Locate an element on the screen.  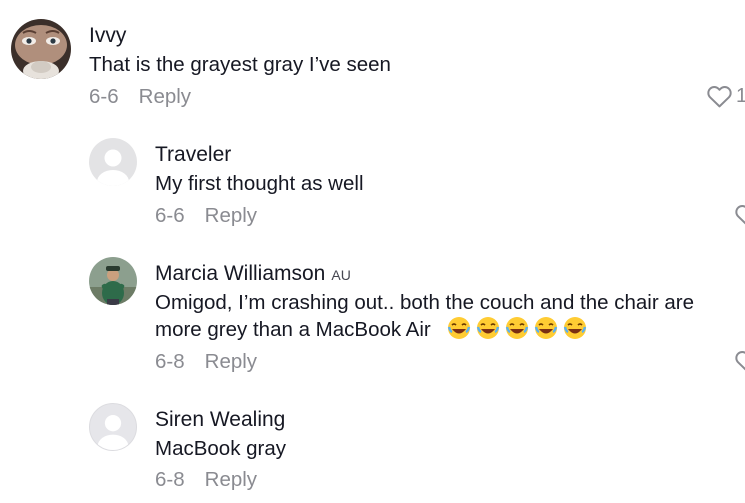
country-badge: AU is located at coordinates (341, 275).